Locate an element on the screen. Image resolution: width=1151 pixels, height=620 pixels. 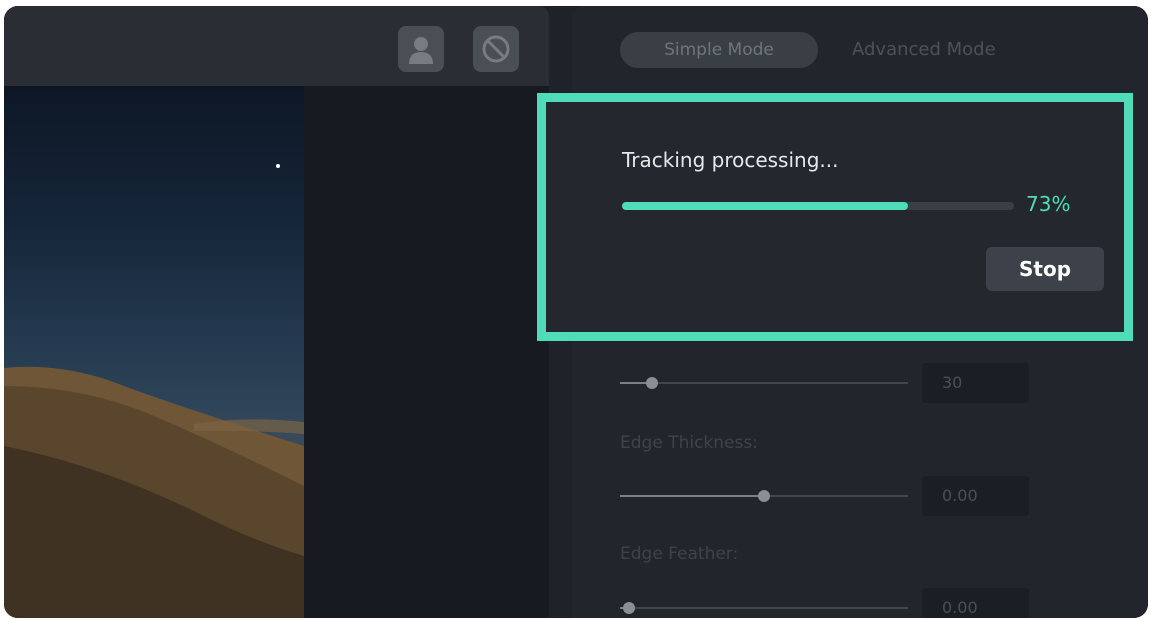
portrait-icon is located at coordinates (421, 50).